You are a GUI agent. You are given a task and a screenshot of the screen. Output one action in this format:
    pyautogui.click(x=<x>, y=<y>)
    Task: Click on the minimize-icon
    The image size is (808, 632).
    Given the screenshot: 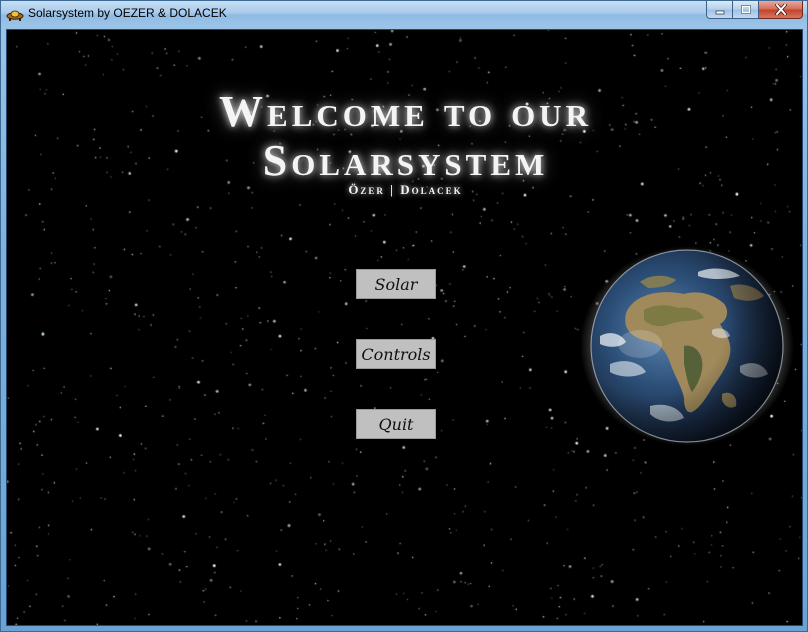 What is the action you would take?
    pyautogui.click(x=719, y=12)
    